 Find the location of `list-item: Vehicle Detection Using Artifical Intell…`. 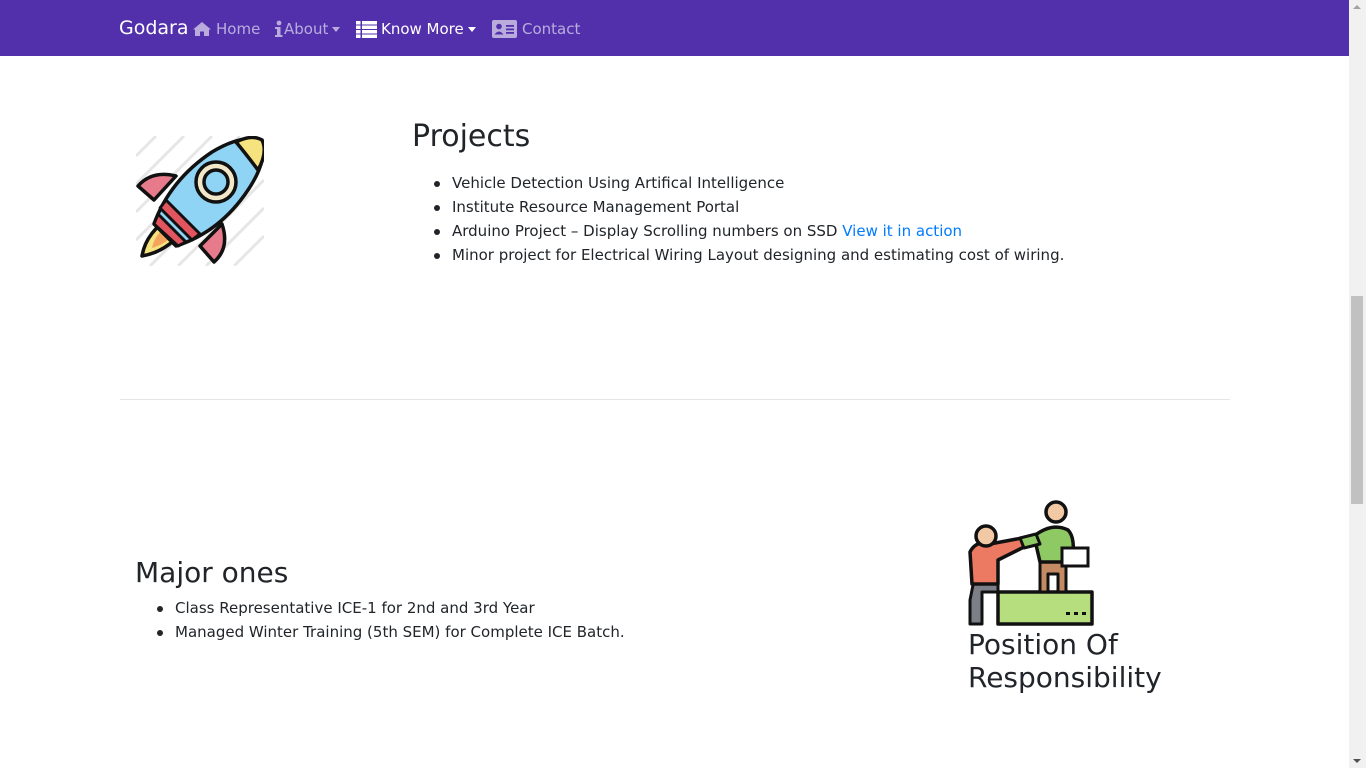

list-item: Vehicle Detection Using Artifical Intell… is located at coordinates (748, 183).